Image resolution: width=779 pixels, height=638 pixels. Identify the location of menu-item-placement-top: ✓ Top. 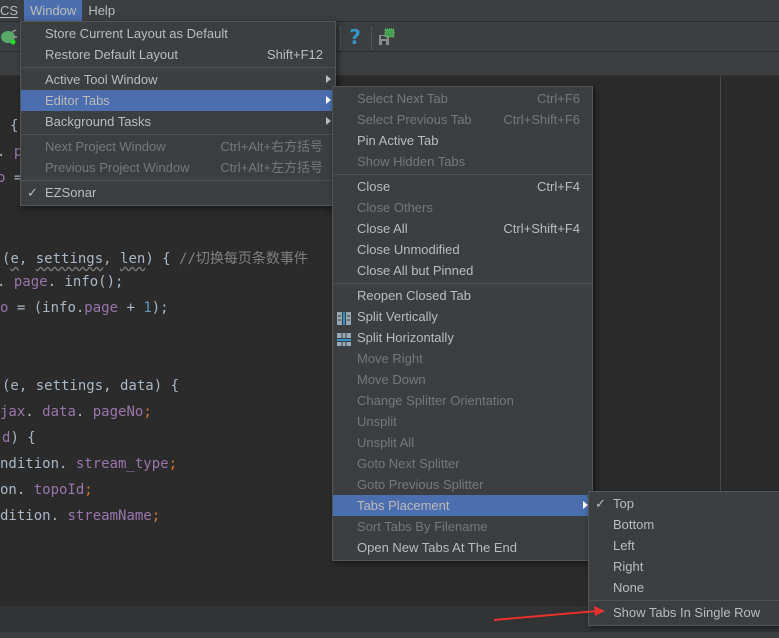
(684, 503).